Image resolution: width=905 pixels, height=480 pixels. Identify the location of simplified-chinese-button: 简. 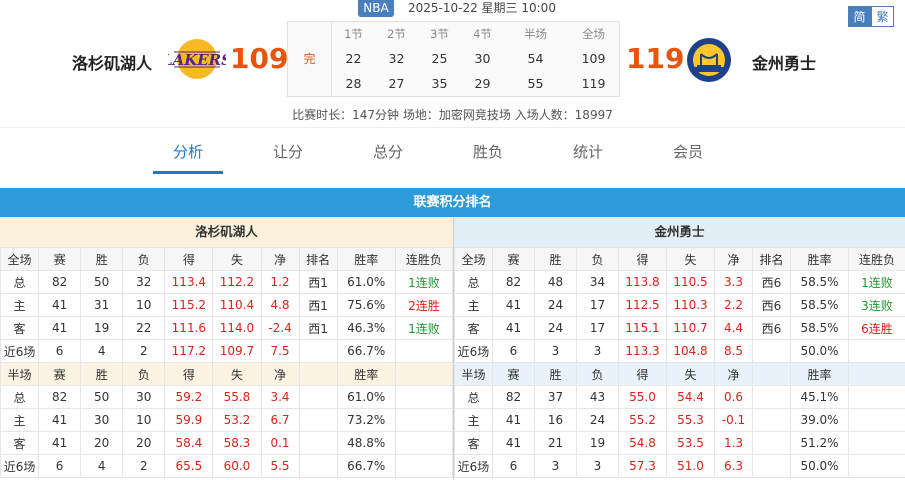
(859, 16).